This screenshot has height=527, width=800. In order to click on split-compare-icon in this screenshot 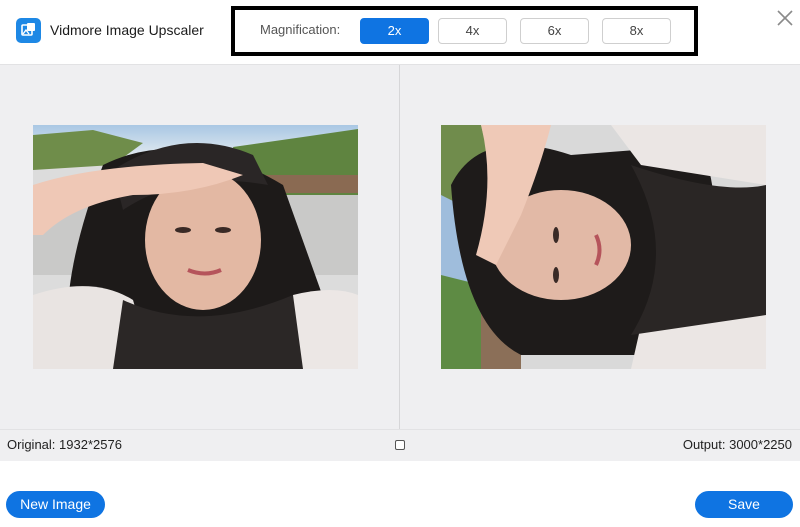, I will do `click(400, 445)`.